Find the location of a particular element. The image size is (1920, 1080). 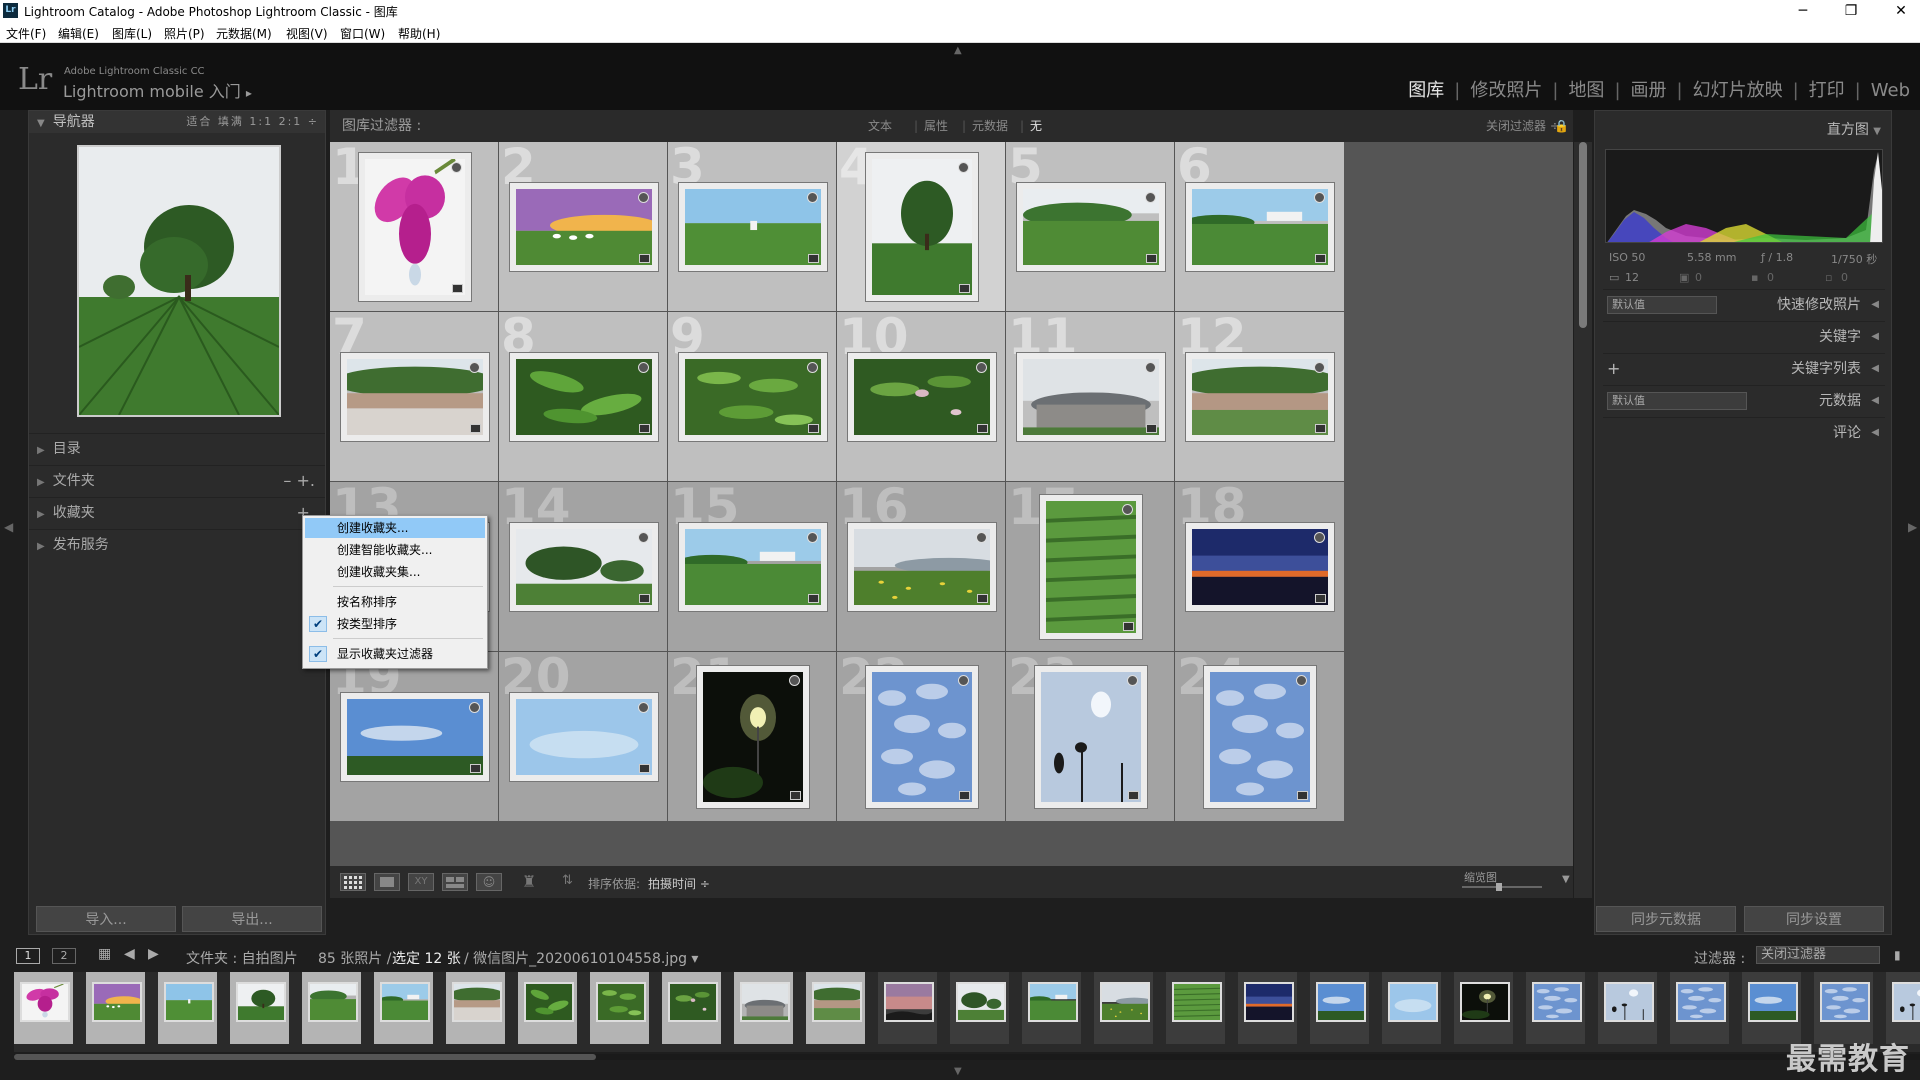

grid-scrollbar-thumb is located at coordinates (1583, 235).